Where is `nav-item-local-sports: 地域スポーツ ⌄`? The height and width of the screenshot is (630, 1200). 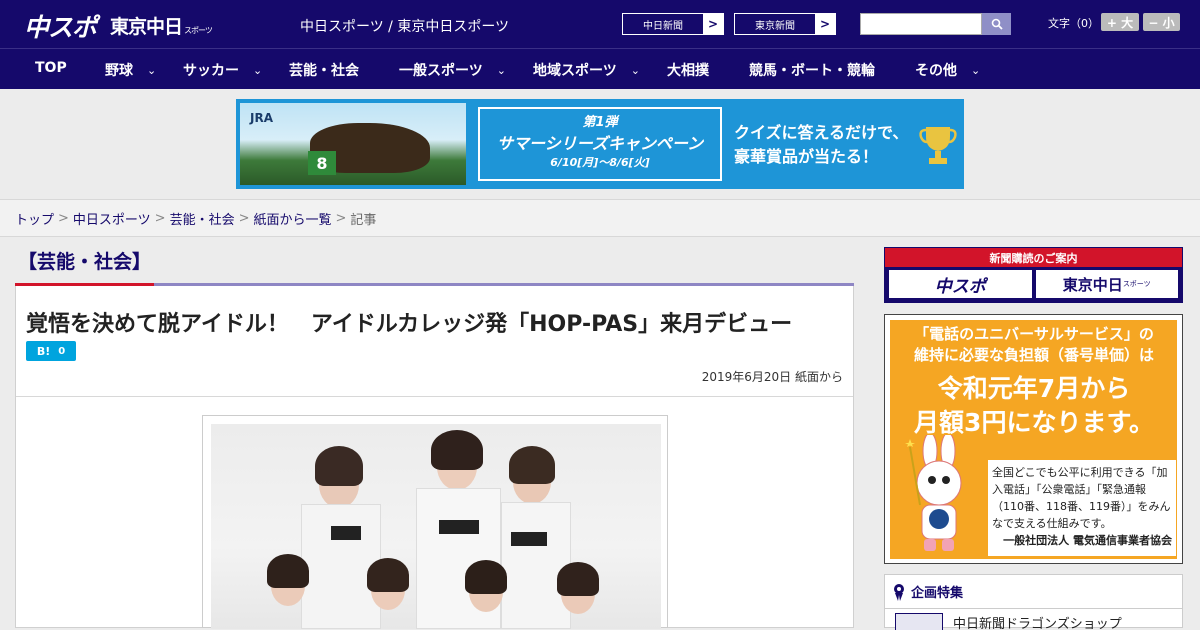
nav-item-local-sports: 地域スポーツ ⌄ is located at coordinates (586, 70).